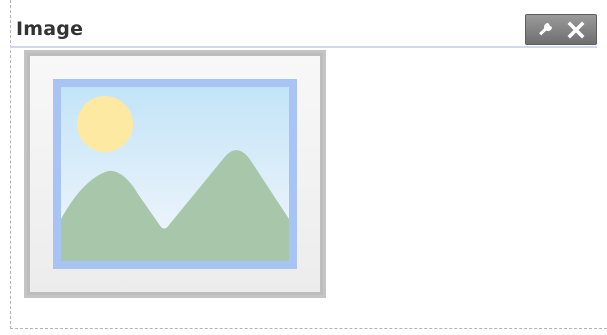  I want to click on close-icon, so click(576, 30).